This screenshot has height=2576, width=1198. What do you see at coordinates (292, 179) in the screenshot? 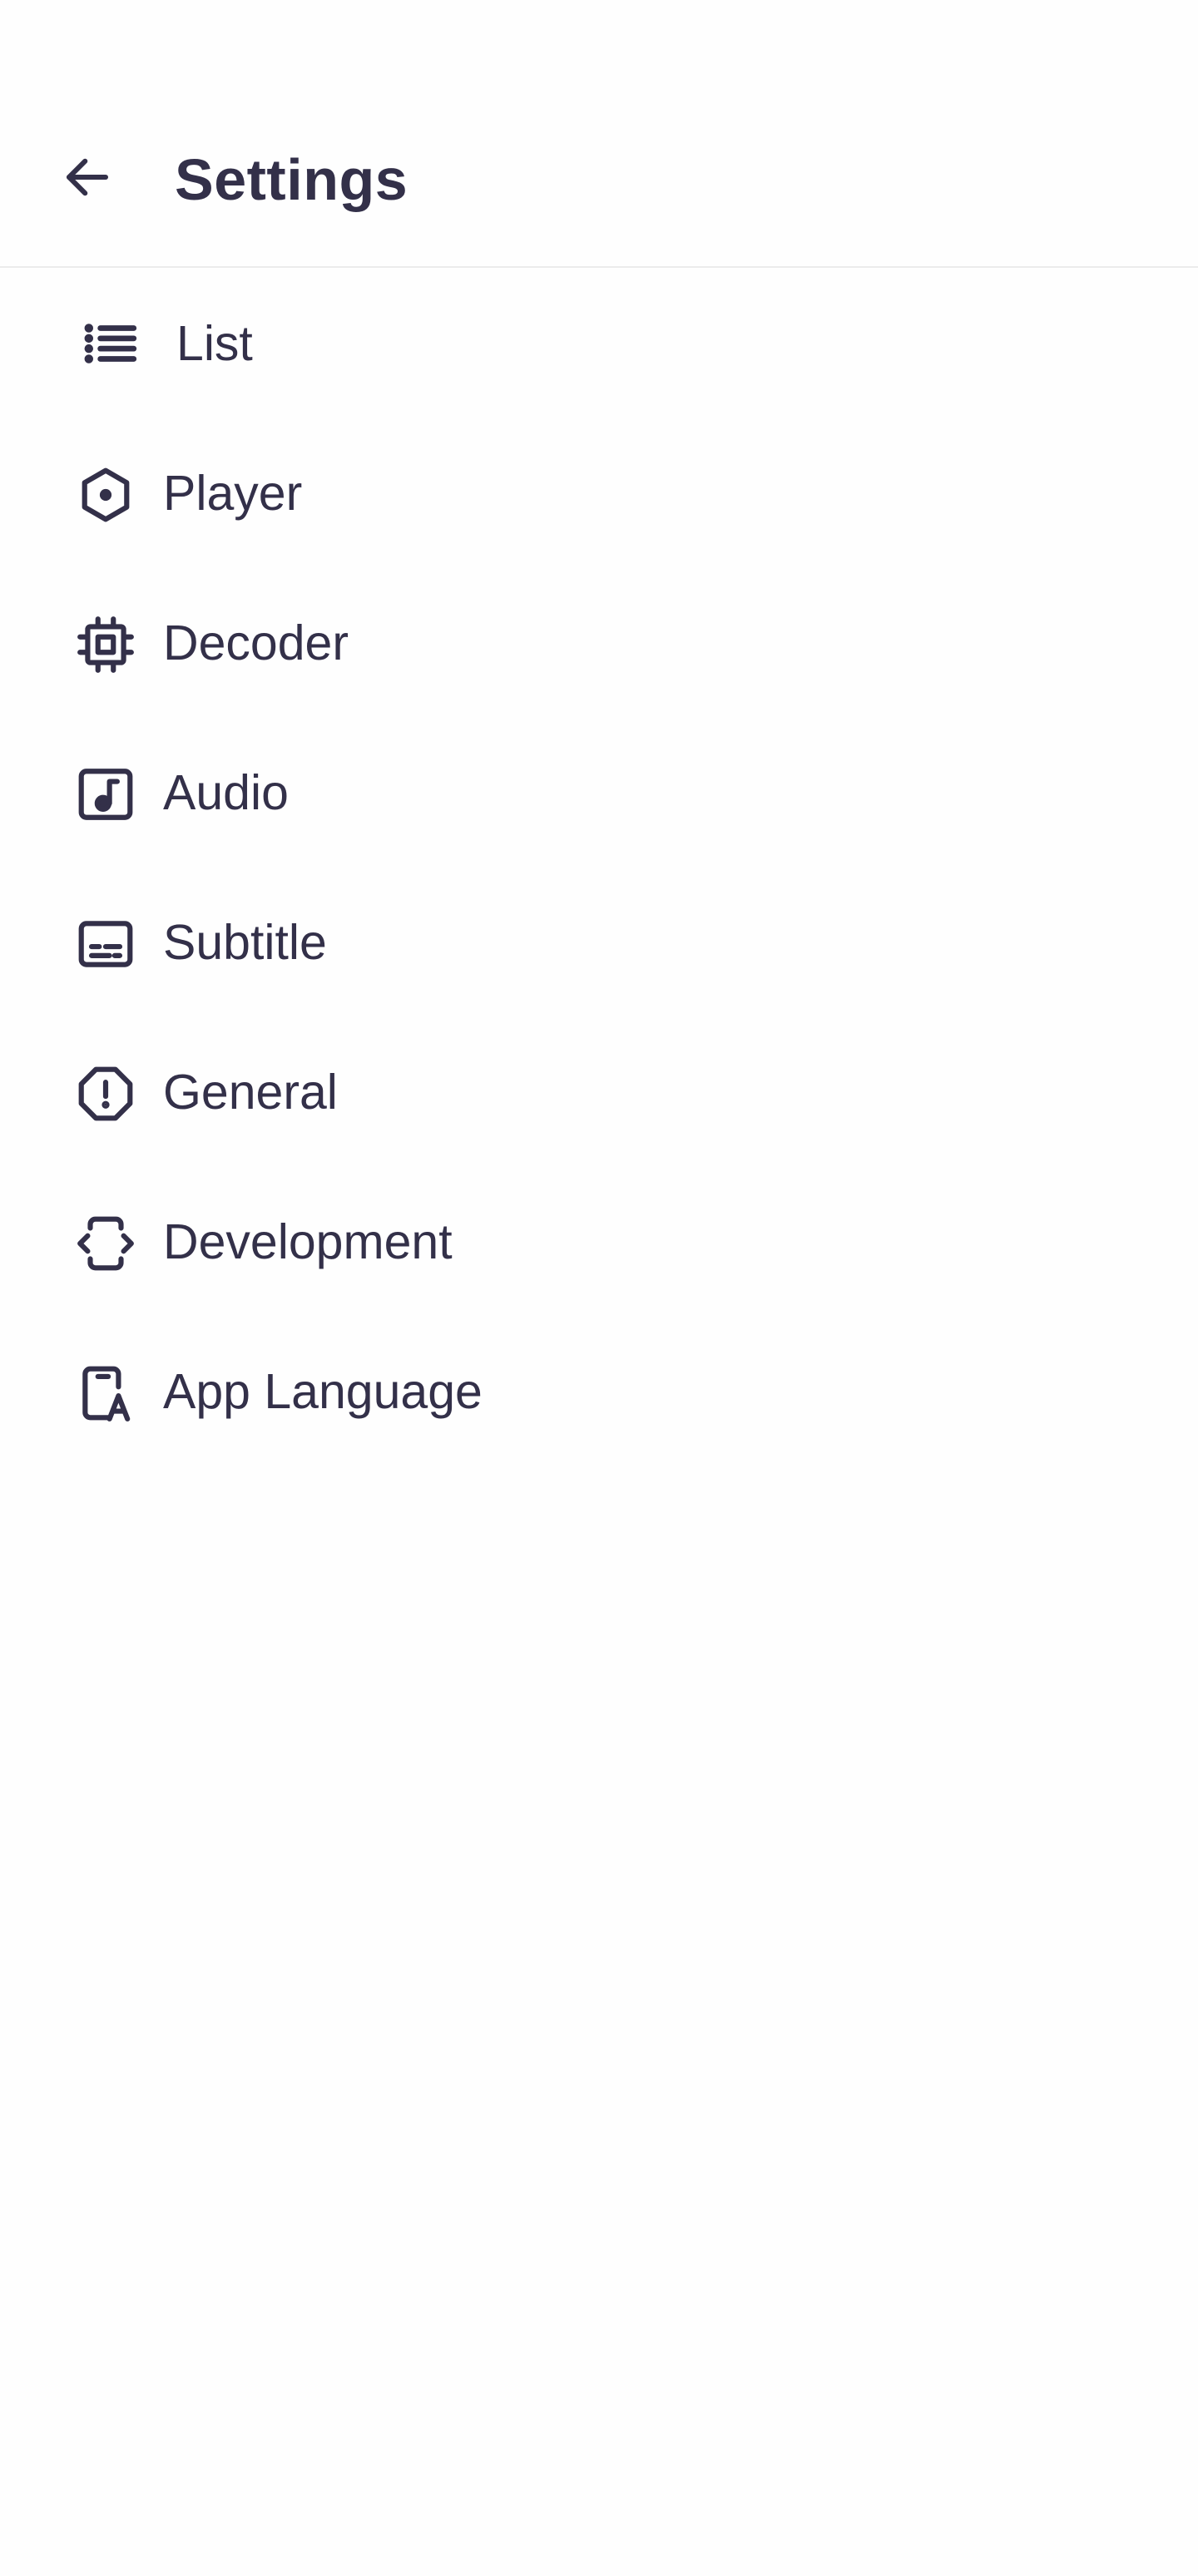
I see `page-title: Settings` at bounding box center [292, 179].